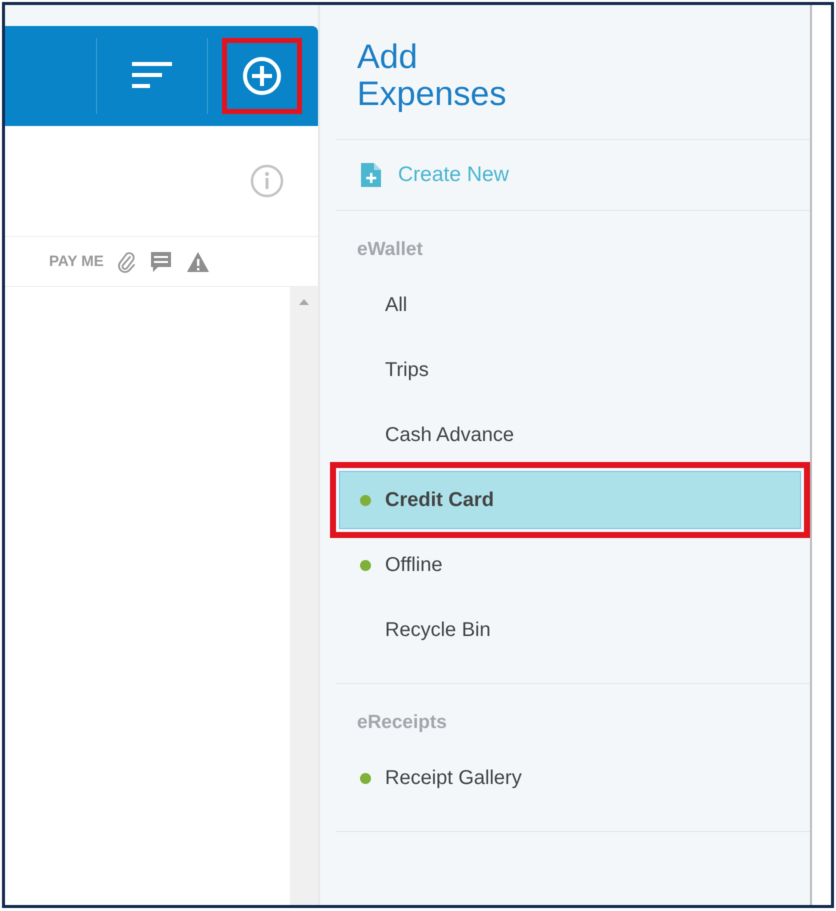 This screenshot has width=836, height=911. What do you see at coordinates (432, 76) in the screenshot?
I see `panel-title: Add Expenses` at bounding box center [432, 76].